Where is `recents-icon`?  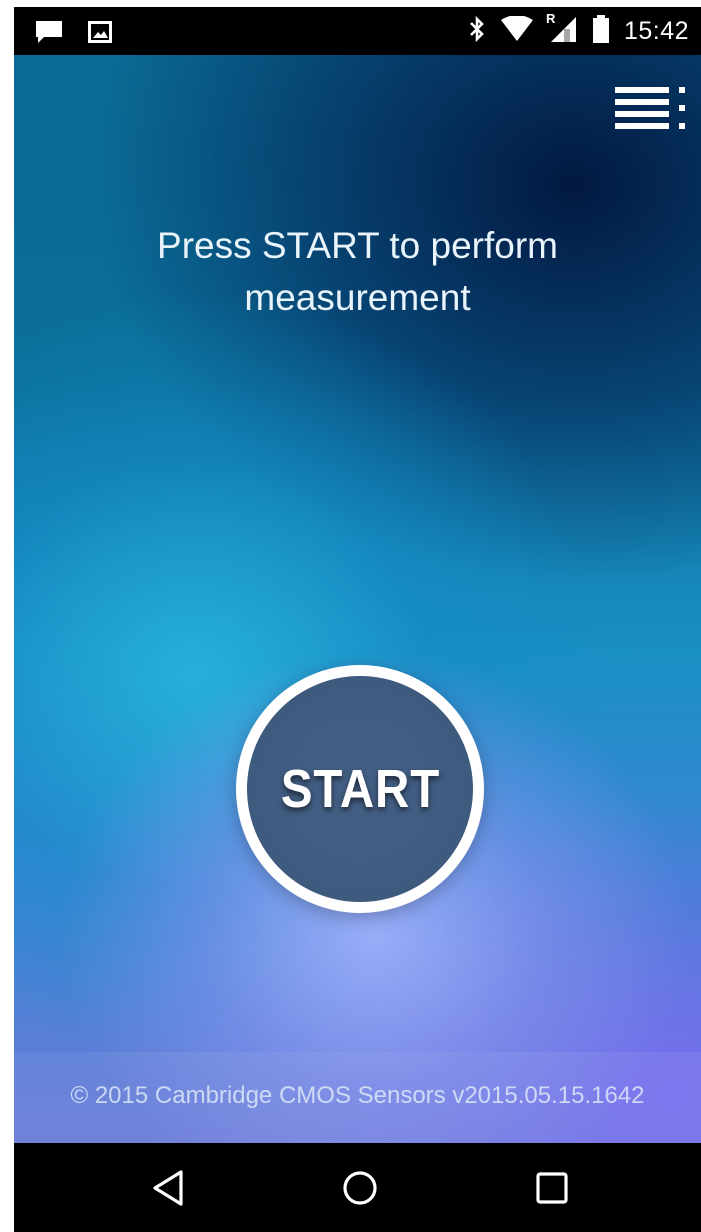 recents-icon is located at coordinates (552, 1188).